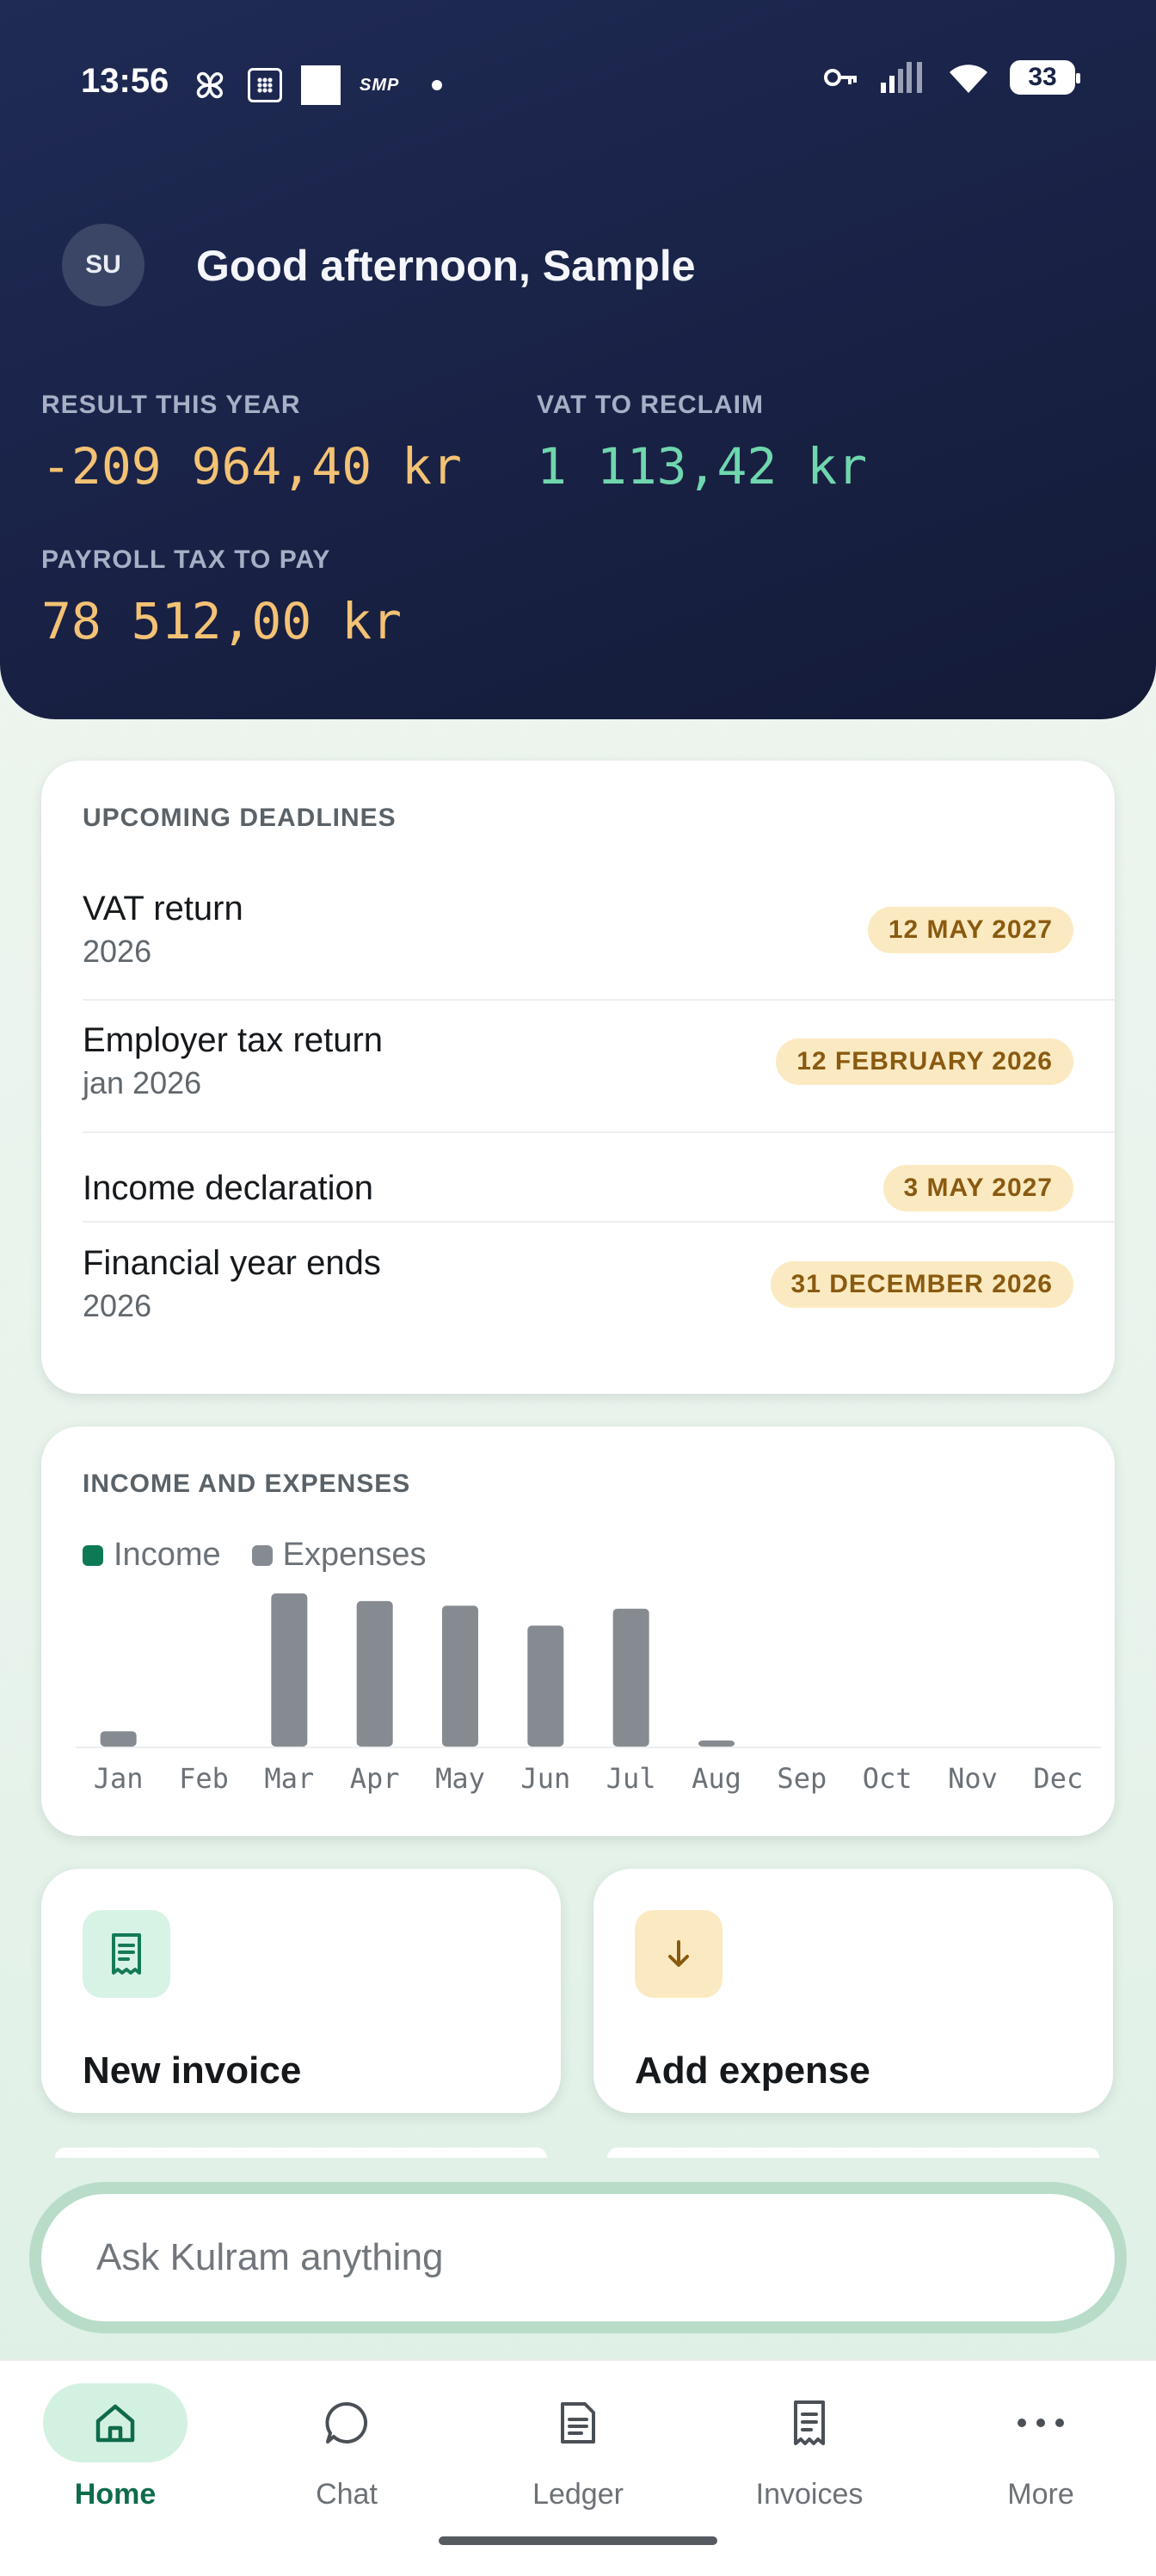 The height and width of the screenshot is (2576, 1156). I want to click on x-tick-label: Feb, so click(204, 1779).